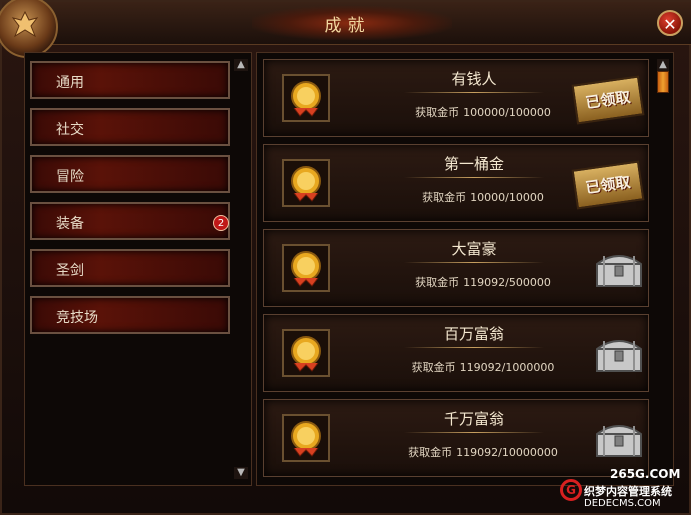  What do you see at coordinates (473, 419) in the screenshot?
I see `achievement-title: 千万富翁` at bounding box center [473, 419].